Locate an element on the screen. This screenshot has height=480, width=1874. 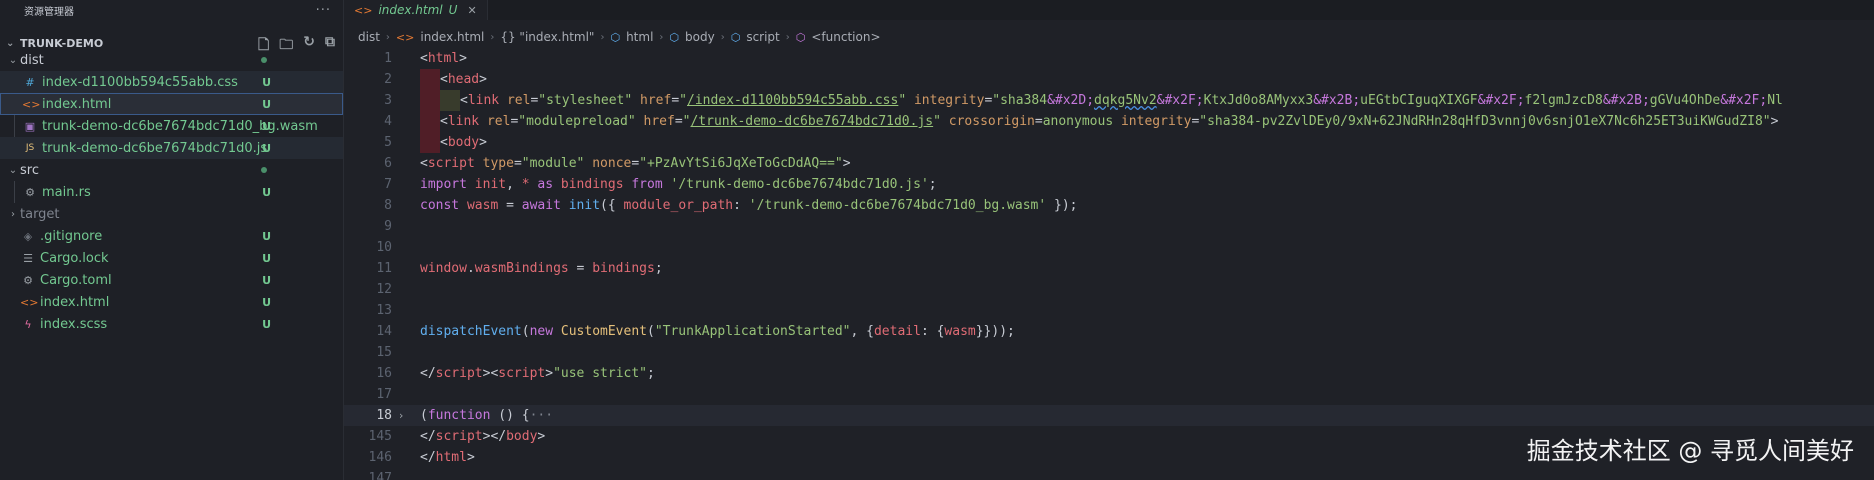
line-number: 5 is located at coordinates (388, 142).